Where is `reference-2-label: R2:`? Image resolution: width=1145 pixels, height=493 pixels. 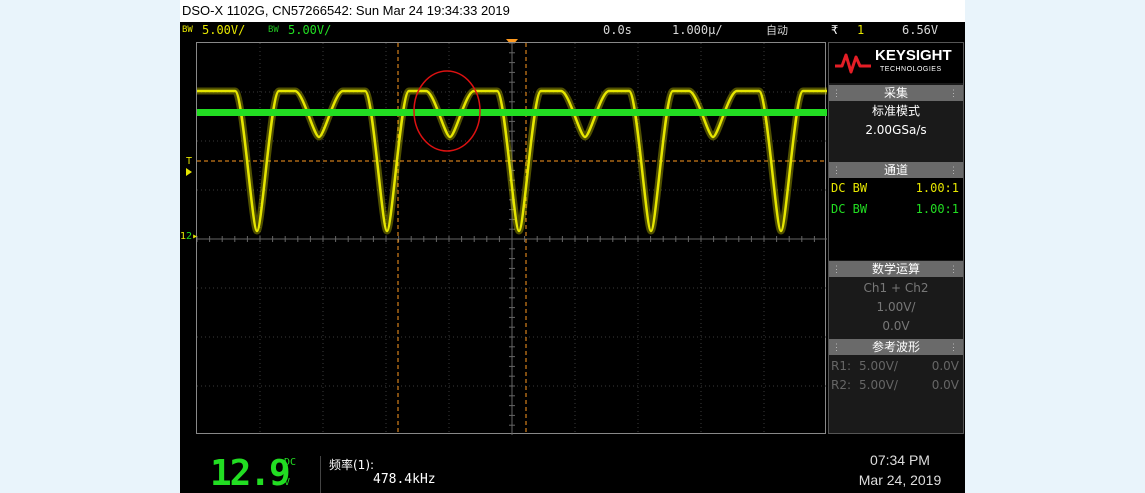 reference-2-label: R2: is located at coordinates (841, 385).